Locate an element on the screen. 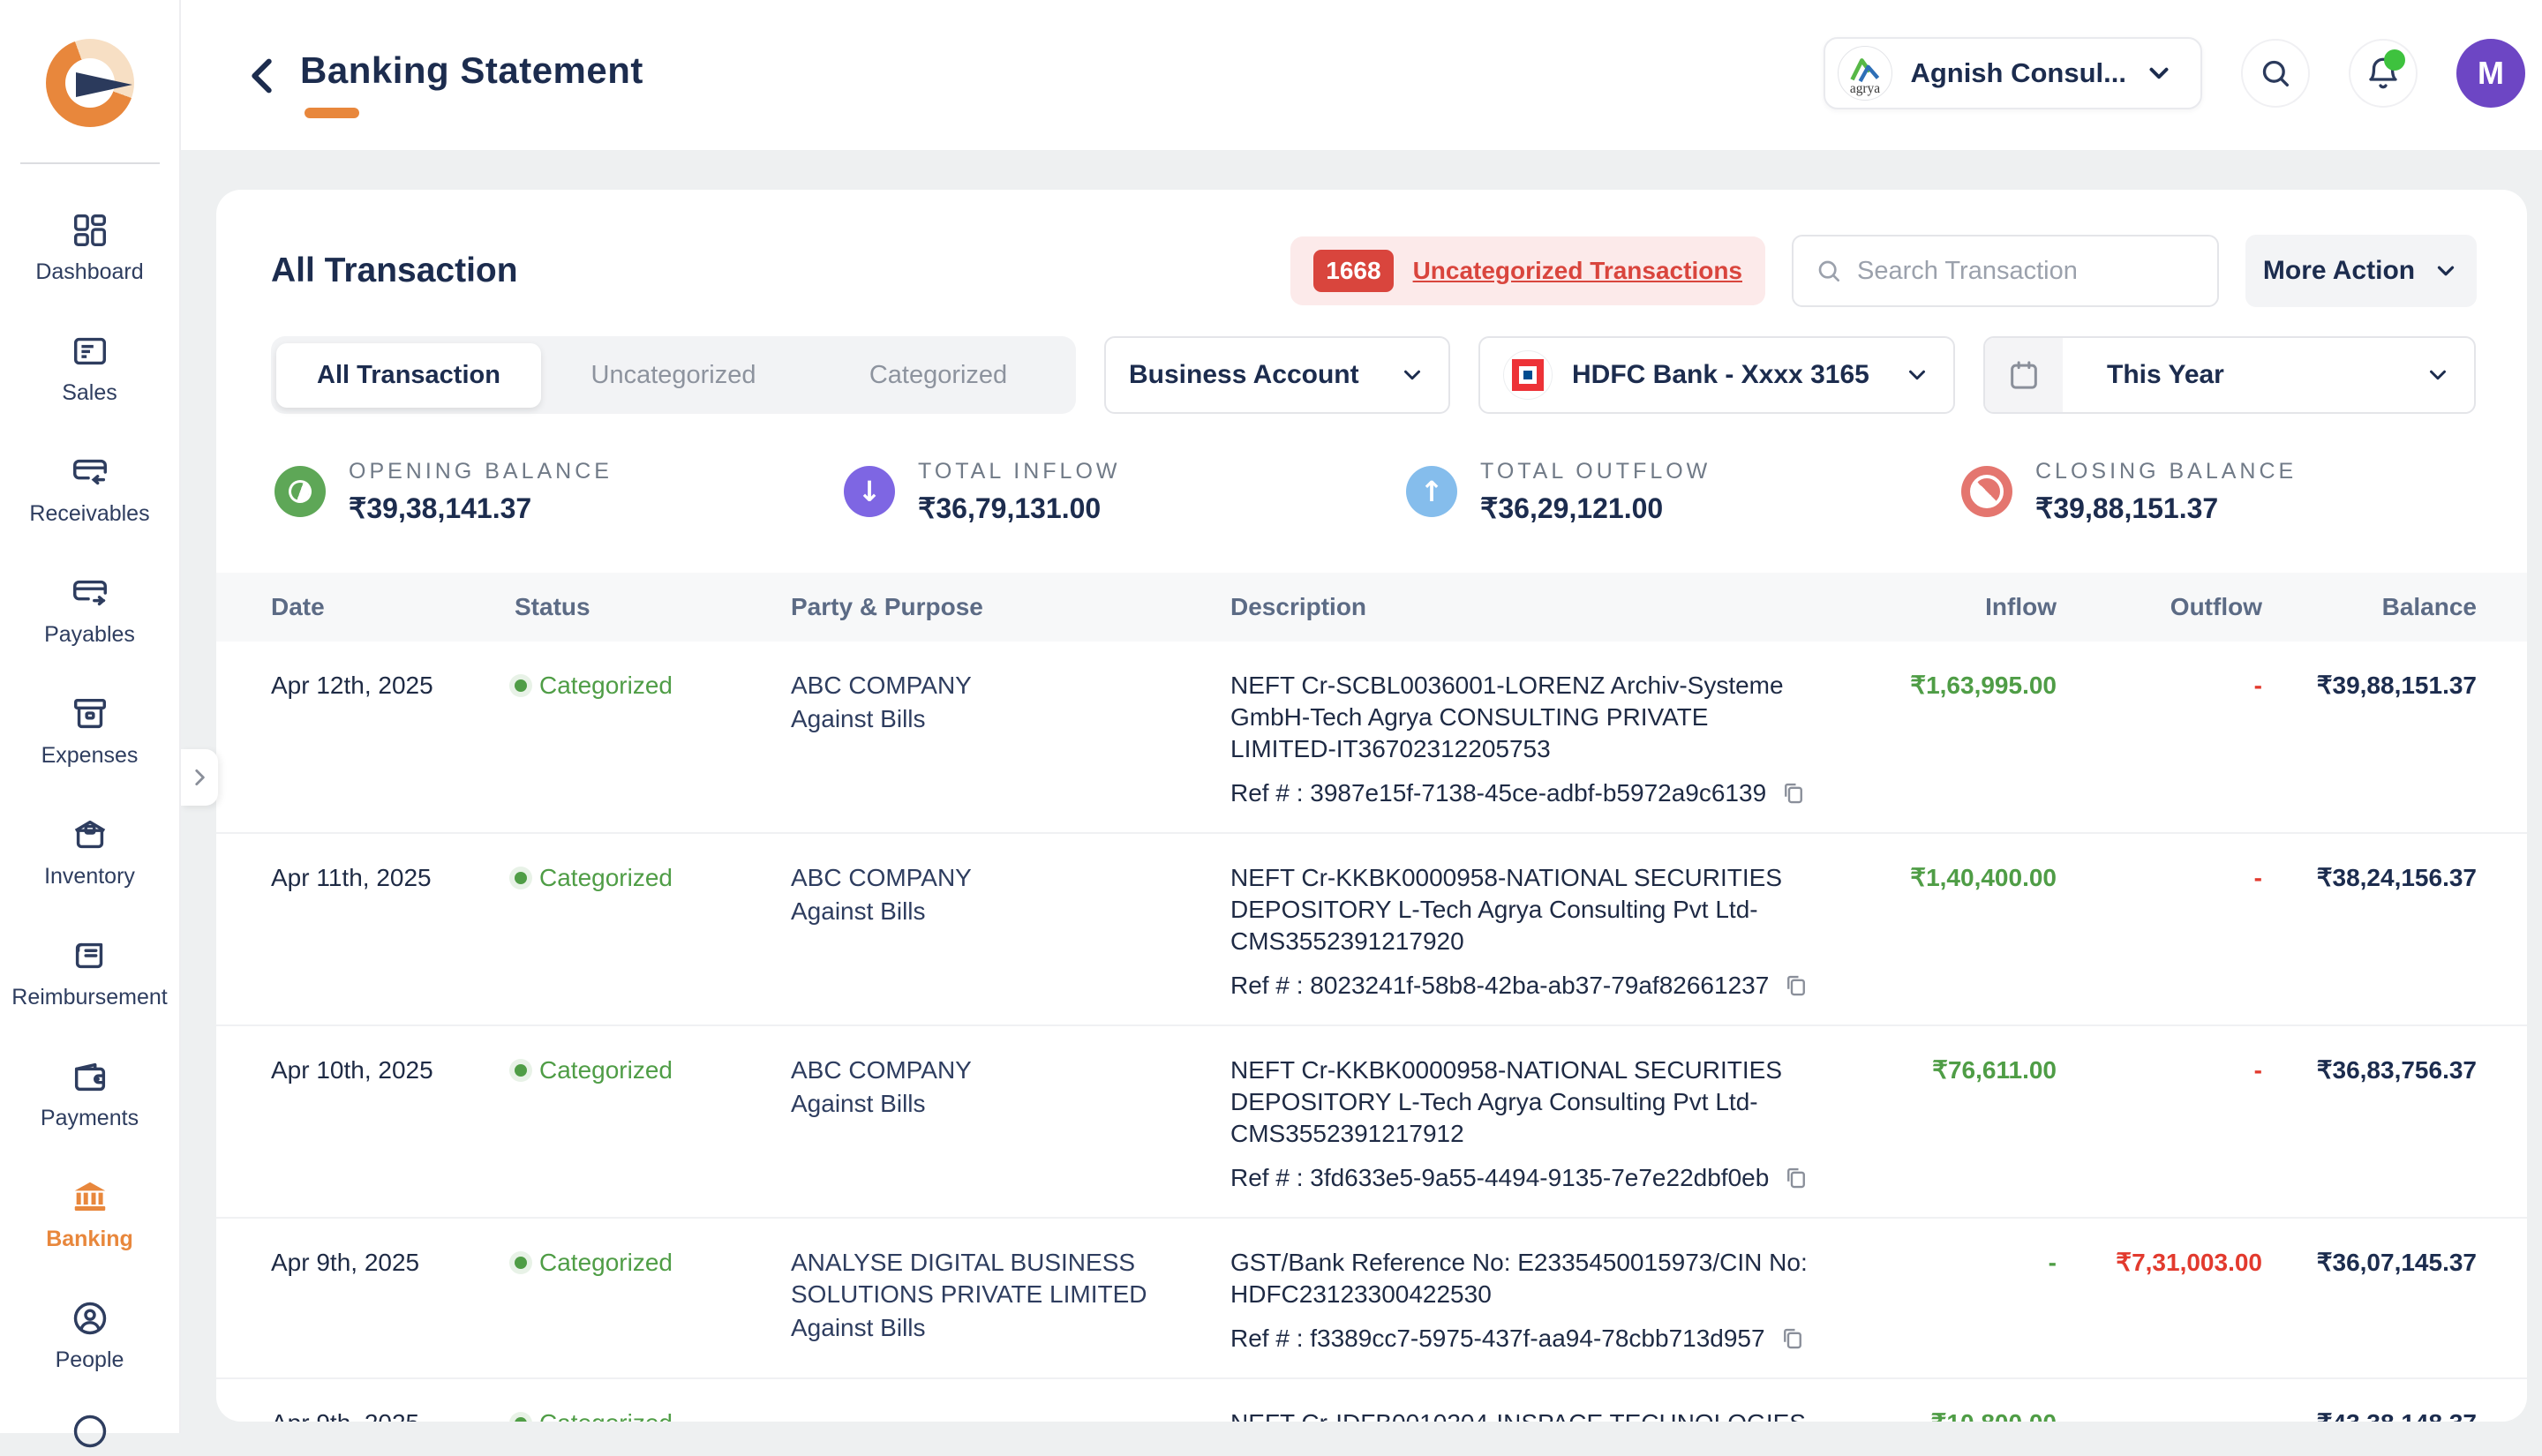  sidebar-item-sales: Sales is located at coordinates (89, 368).